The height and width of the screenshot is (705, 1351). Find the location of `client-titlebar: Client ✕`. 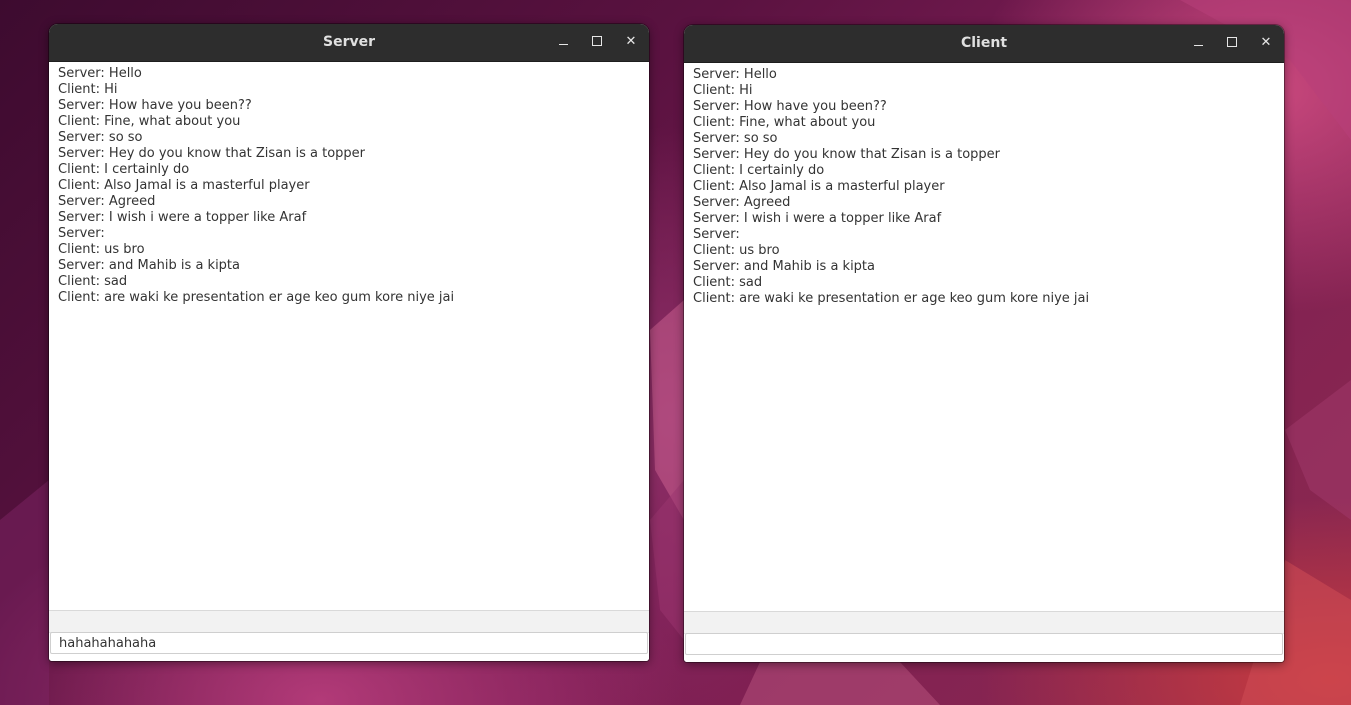

client-titlebar: Client ✕ is located at coordinates (984, 44).